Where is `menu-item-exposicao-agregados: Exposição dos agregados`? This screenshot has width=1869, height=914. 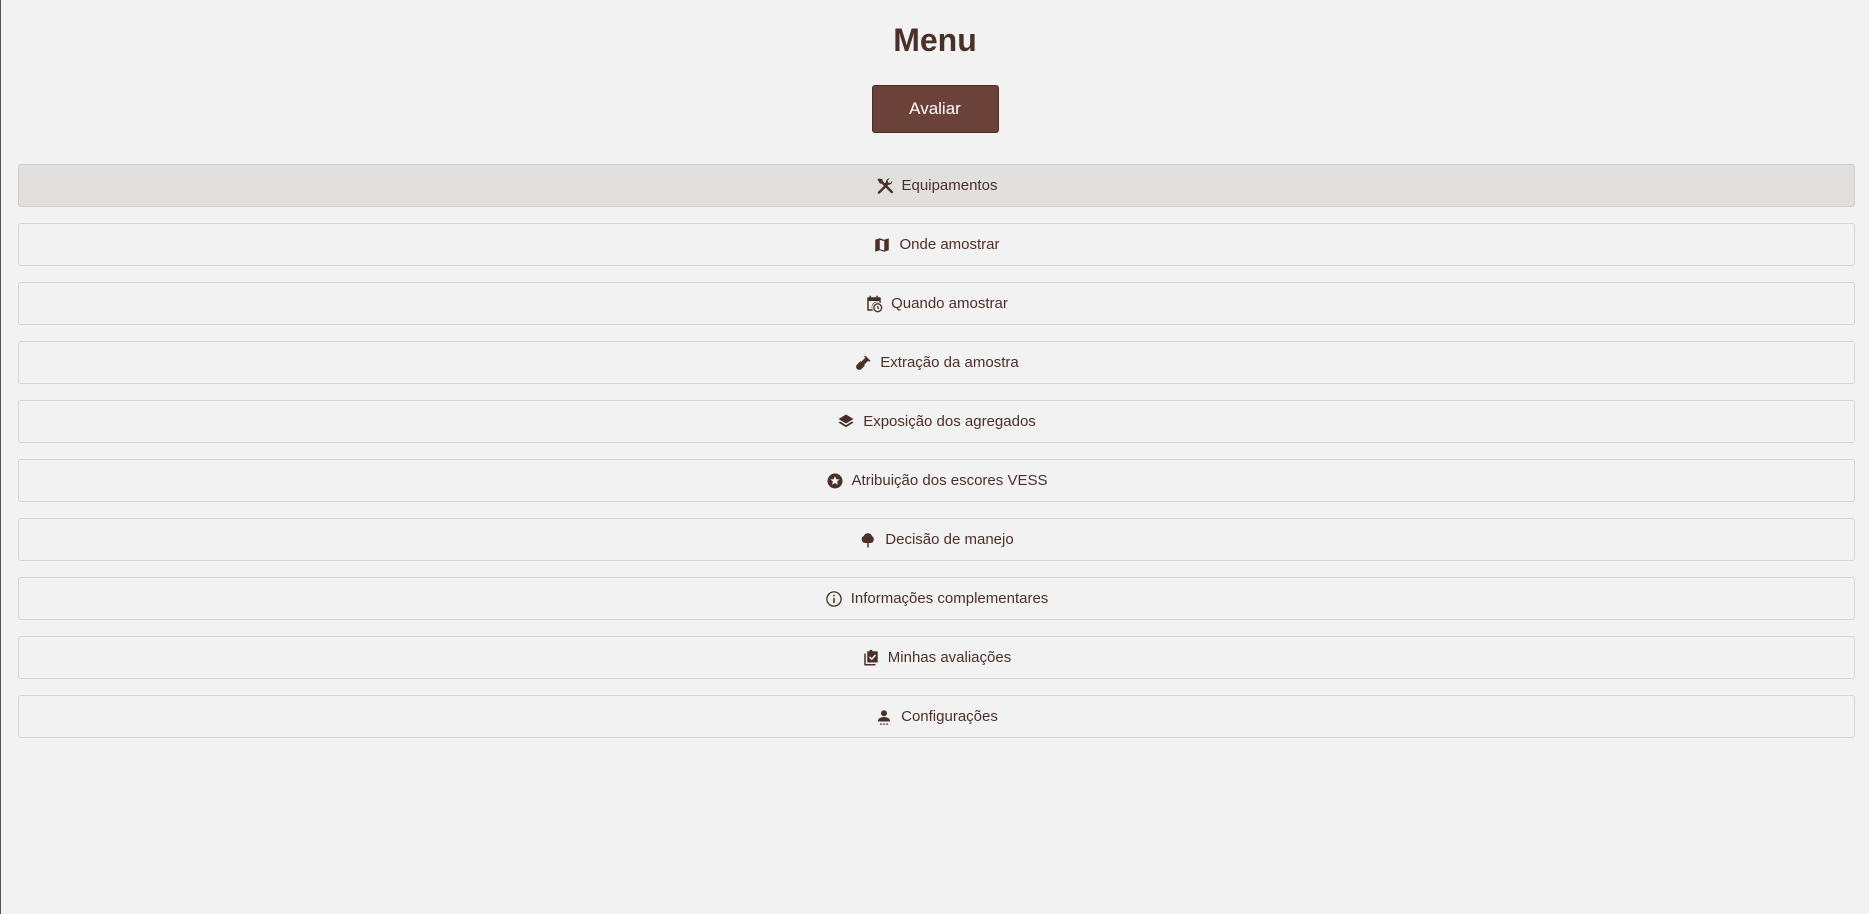 menu-item-exposicao-agregados: Exposição dos agregados is located at coordinates (936, 421).